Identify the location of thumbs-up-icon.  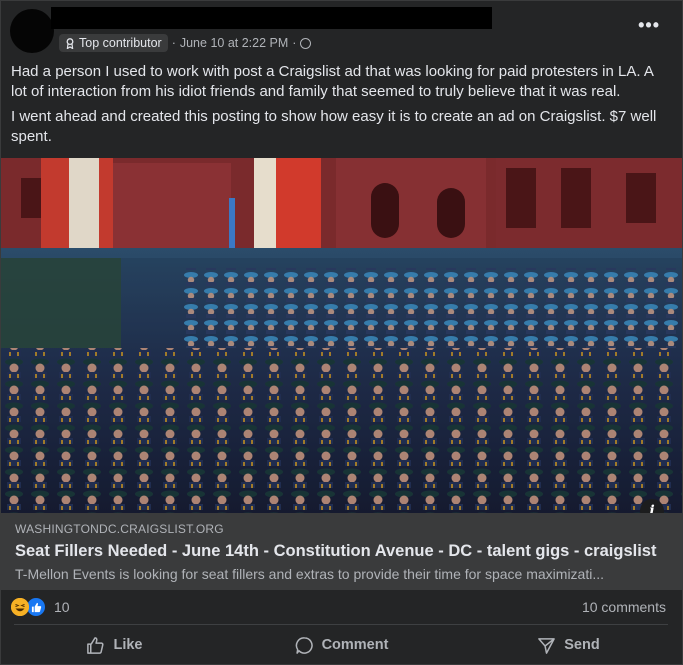
(96, 645).